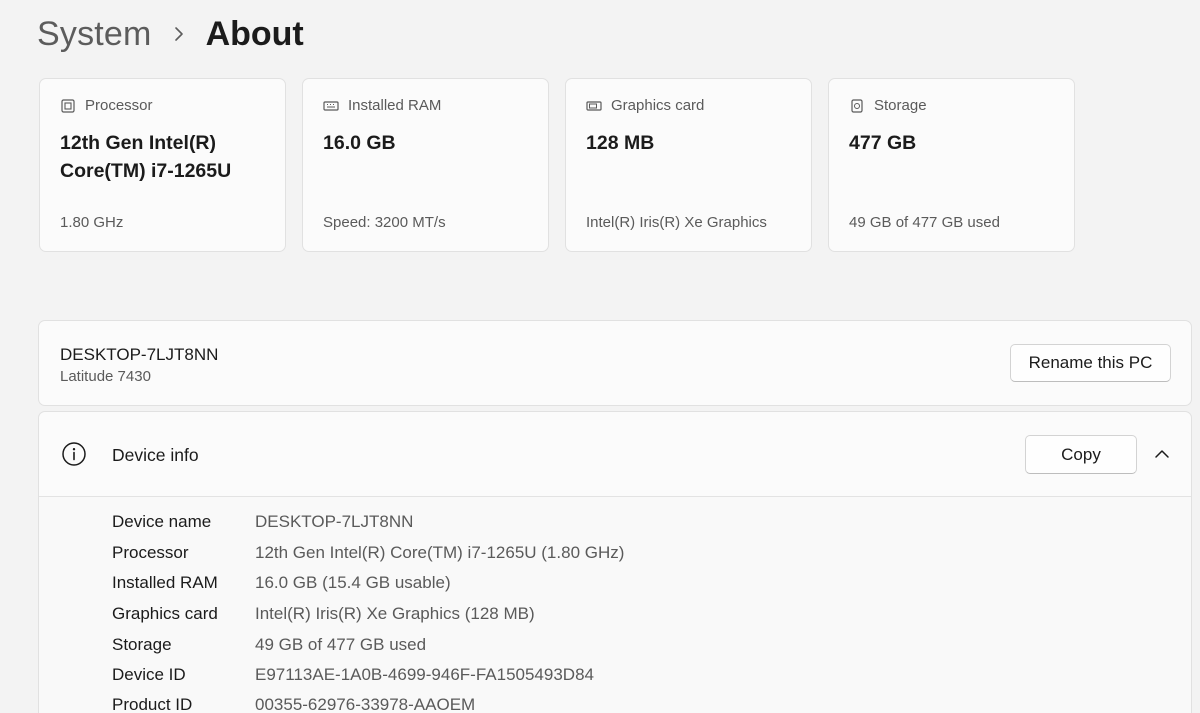 The height and width of the screenshot is (713, 1200). I want to click on copy-button: Copy, so click(1081, 454).